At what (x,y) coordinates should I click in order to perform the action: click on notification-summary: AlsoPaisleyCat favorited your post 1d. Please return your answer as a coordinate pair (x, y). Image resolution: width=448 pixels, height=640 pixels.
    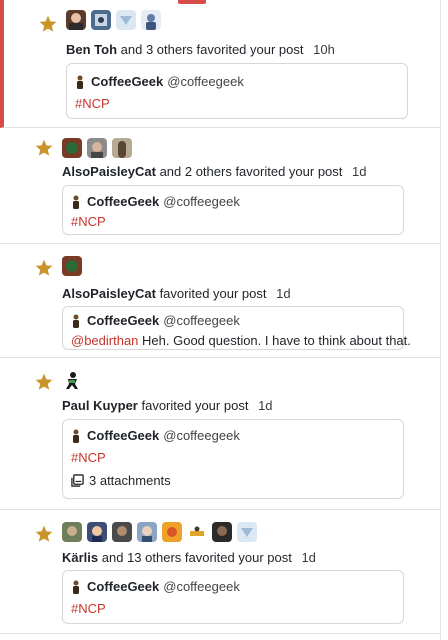
    Looking at the image, I should click on (176, 293).